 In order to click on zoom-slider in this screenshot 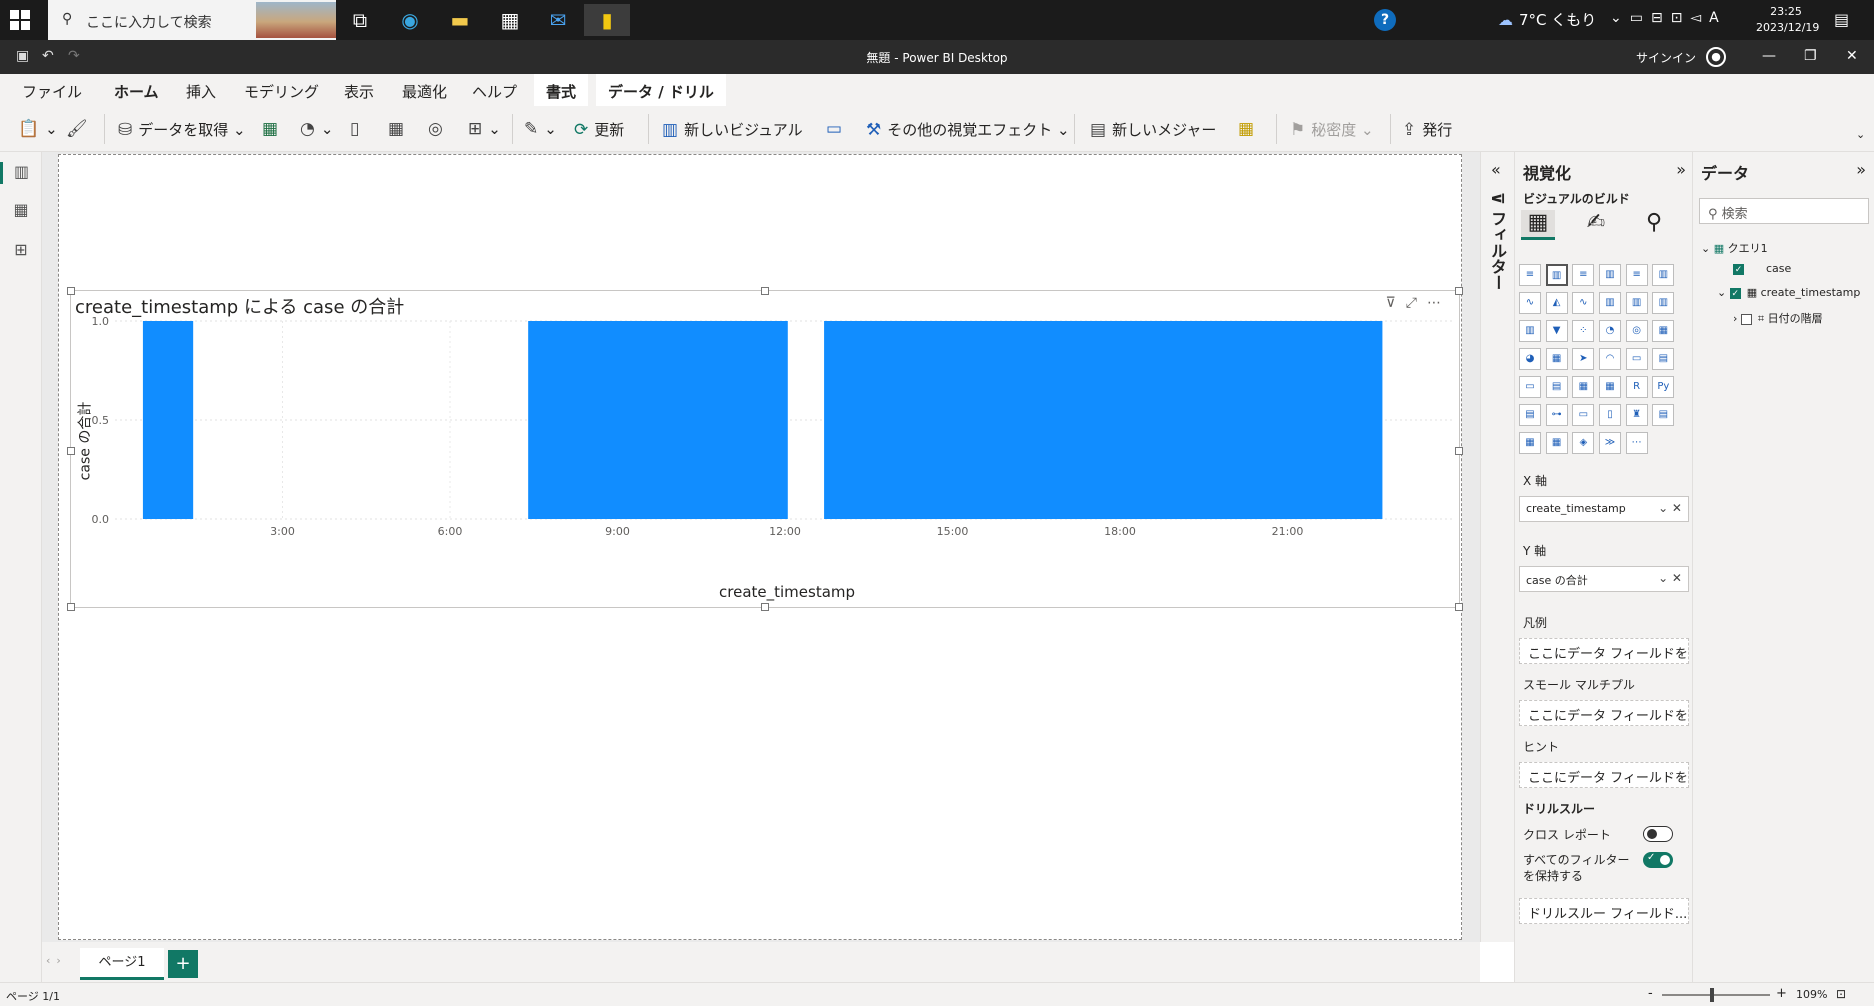, I will do `click(1716, 995)`.